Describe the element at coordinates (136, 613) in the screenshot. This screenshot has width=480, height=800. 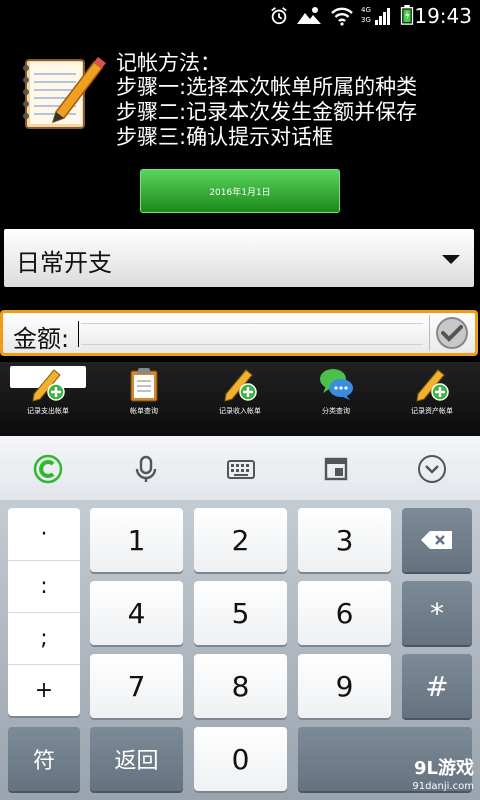
I see `key-4: 4` at that location.